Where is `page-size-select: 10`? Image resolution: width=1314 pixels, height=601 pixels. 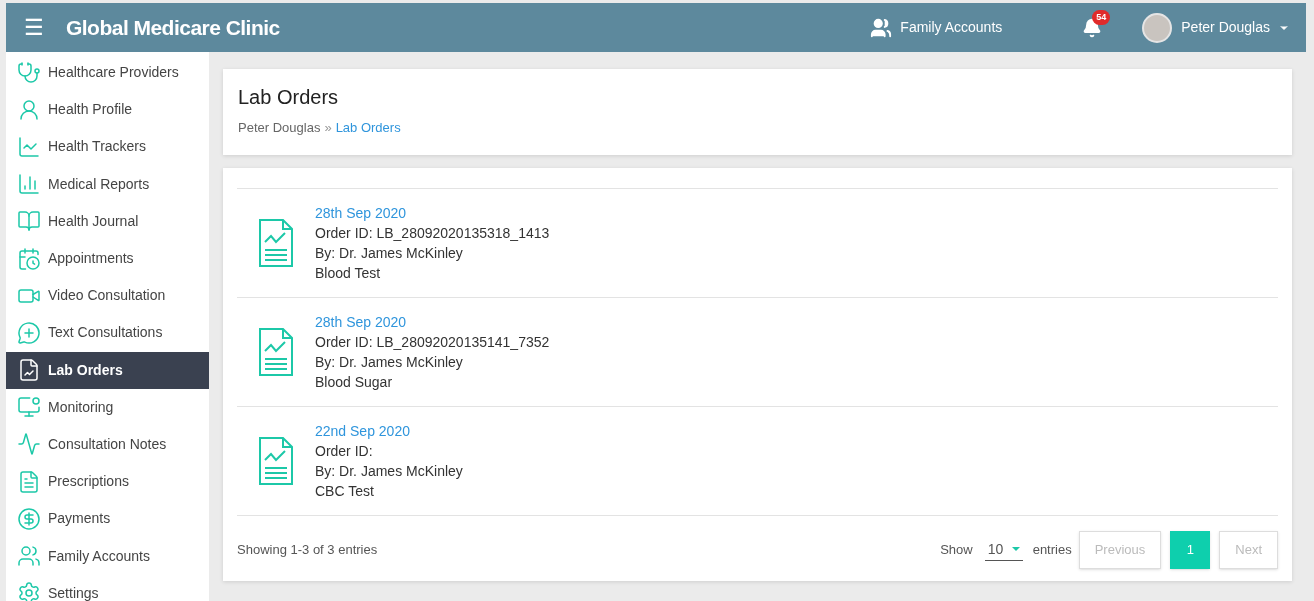
page-size-select: 10 is located at coordinates (1003, 549).